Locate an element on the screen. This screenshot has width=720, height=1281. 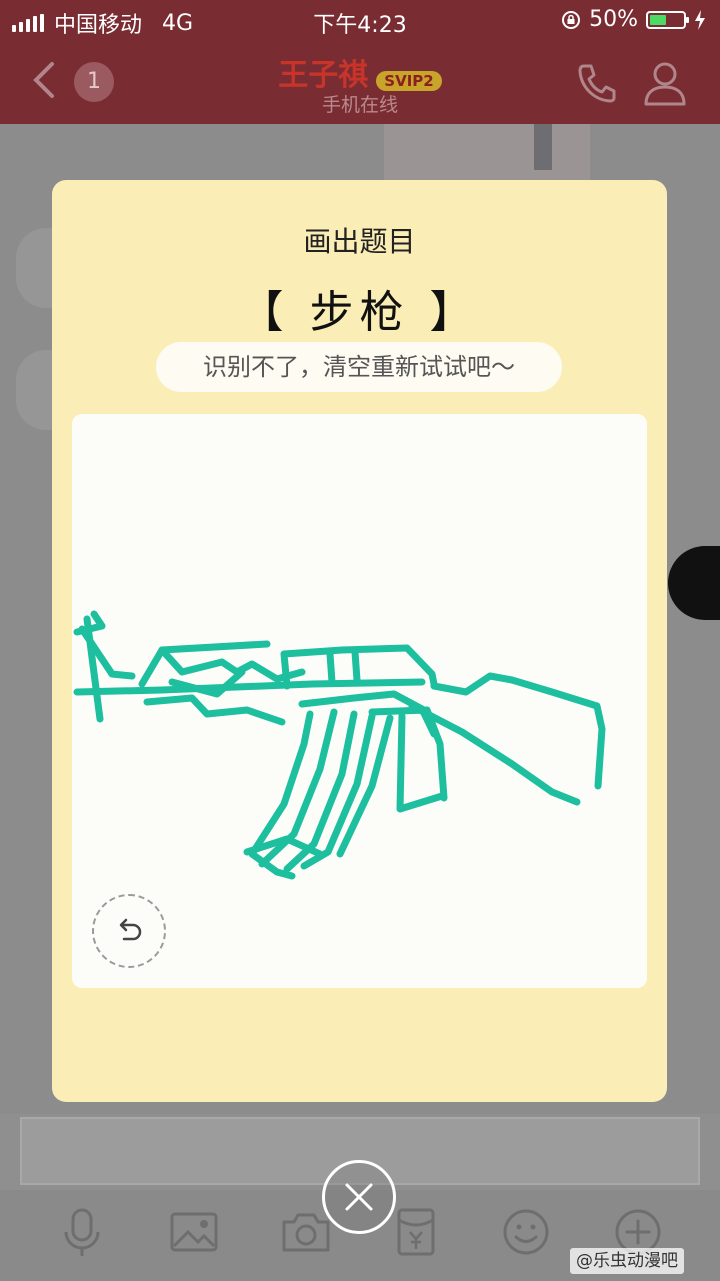
chat-photo-message is located at coordinates (487, 153).